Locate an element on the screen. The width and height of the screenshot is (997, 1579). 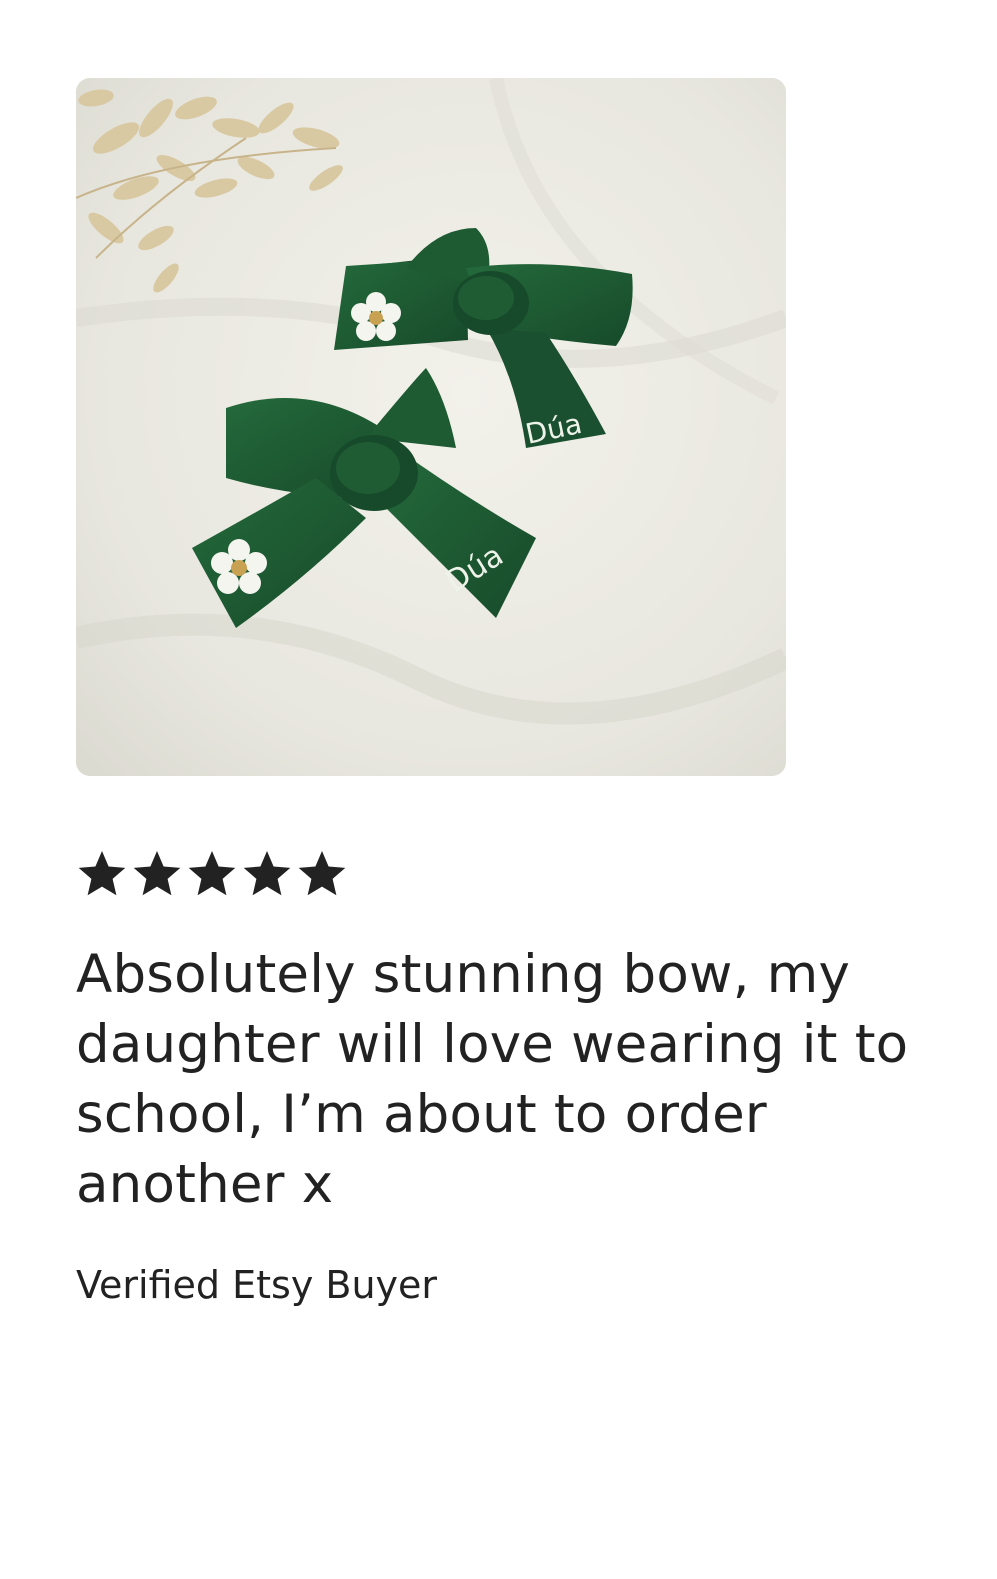
star-rating is located at coordinates (212, 874).